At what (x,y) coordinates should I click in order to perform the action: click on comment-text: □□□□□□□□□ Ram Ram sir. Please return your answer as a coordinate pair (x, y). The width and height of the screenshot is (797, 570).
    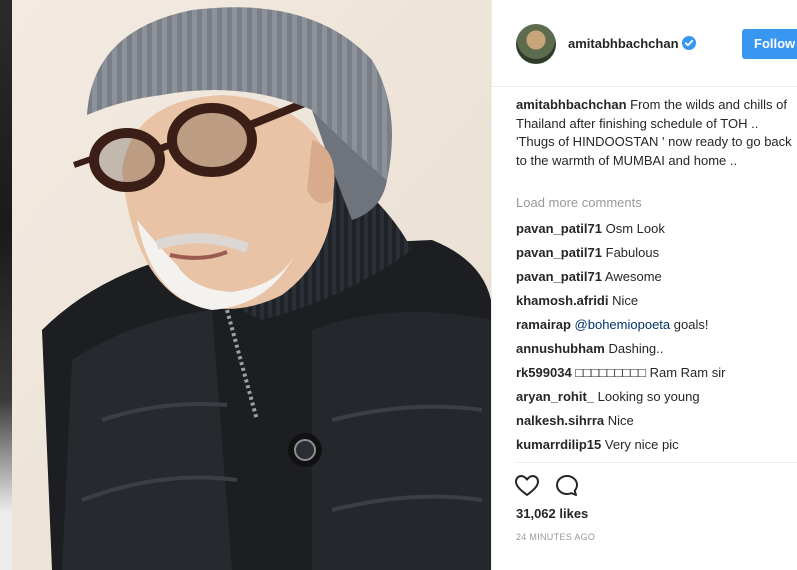
    Looking at the image, I should click on (650, 372).